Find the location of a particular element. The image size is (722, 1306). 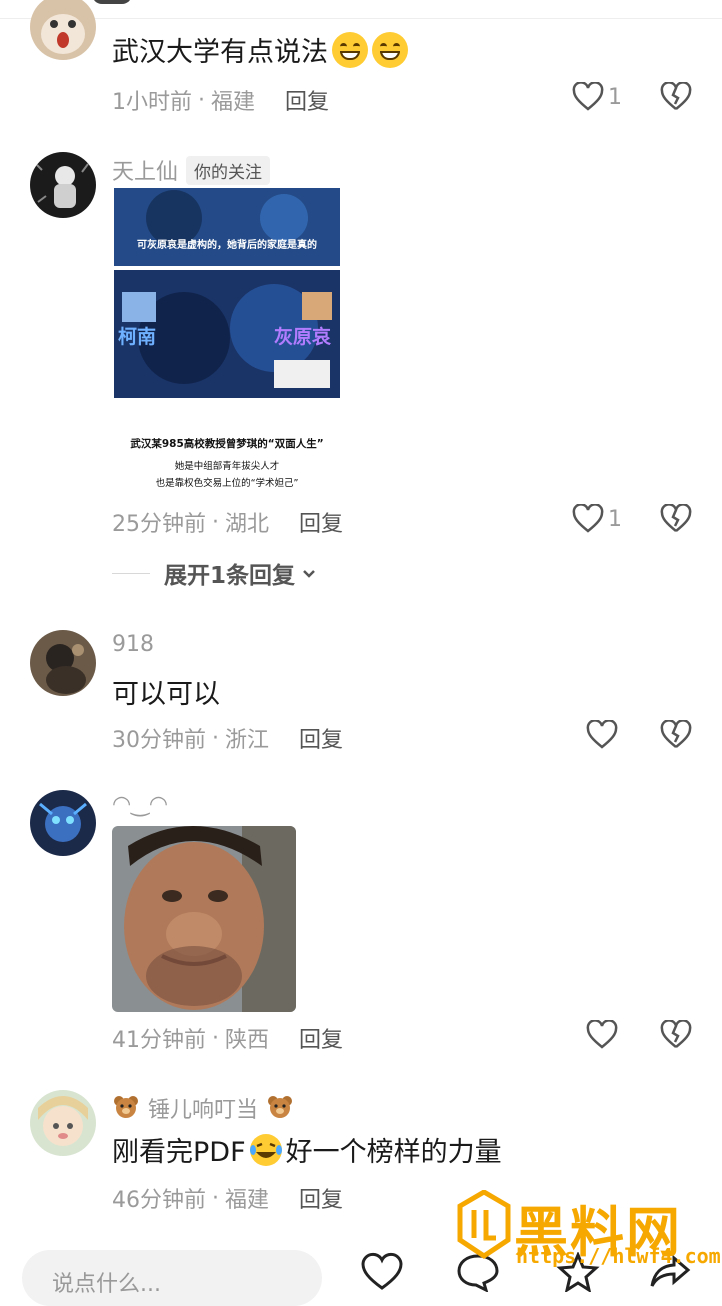

comment-time: 30分钟前 is located at coordinates (159, 740).